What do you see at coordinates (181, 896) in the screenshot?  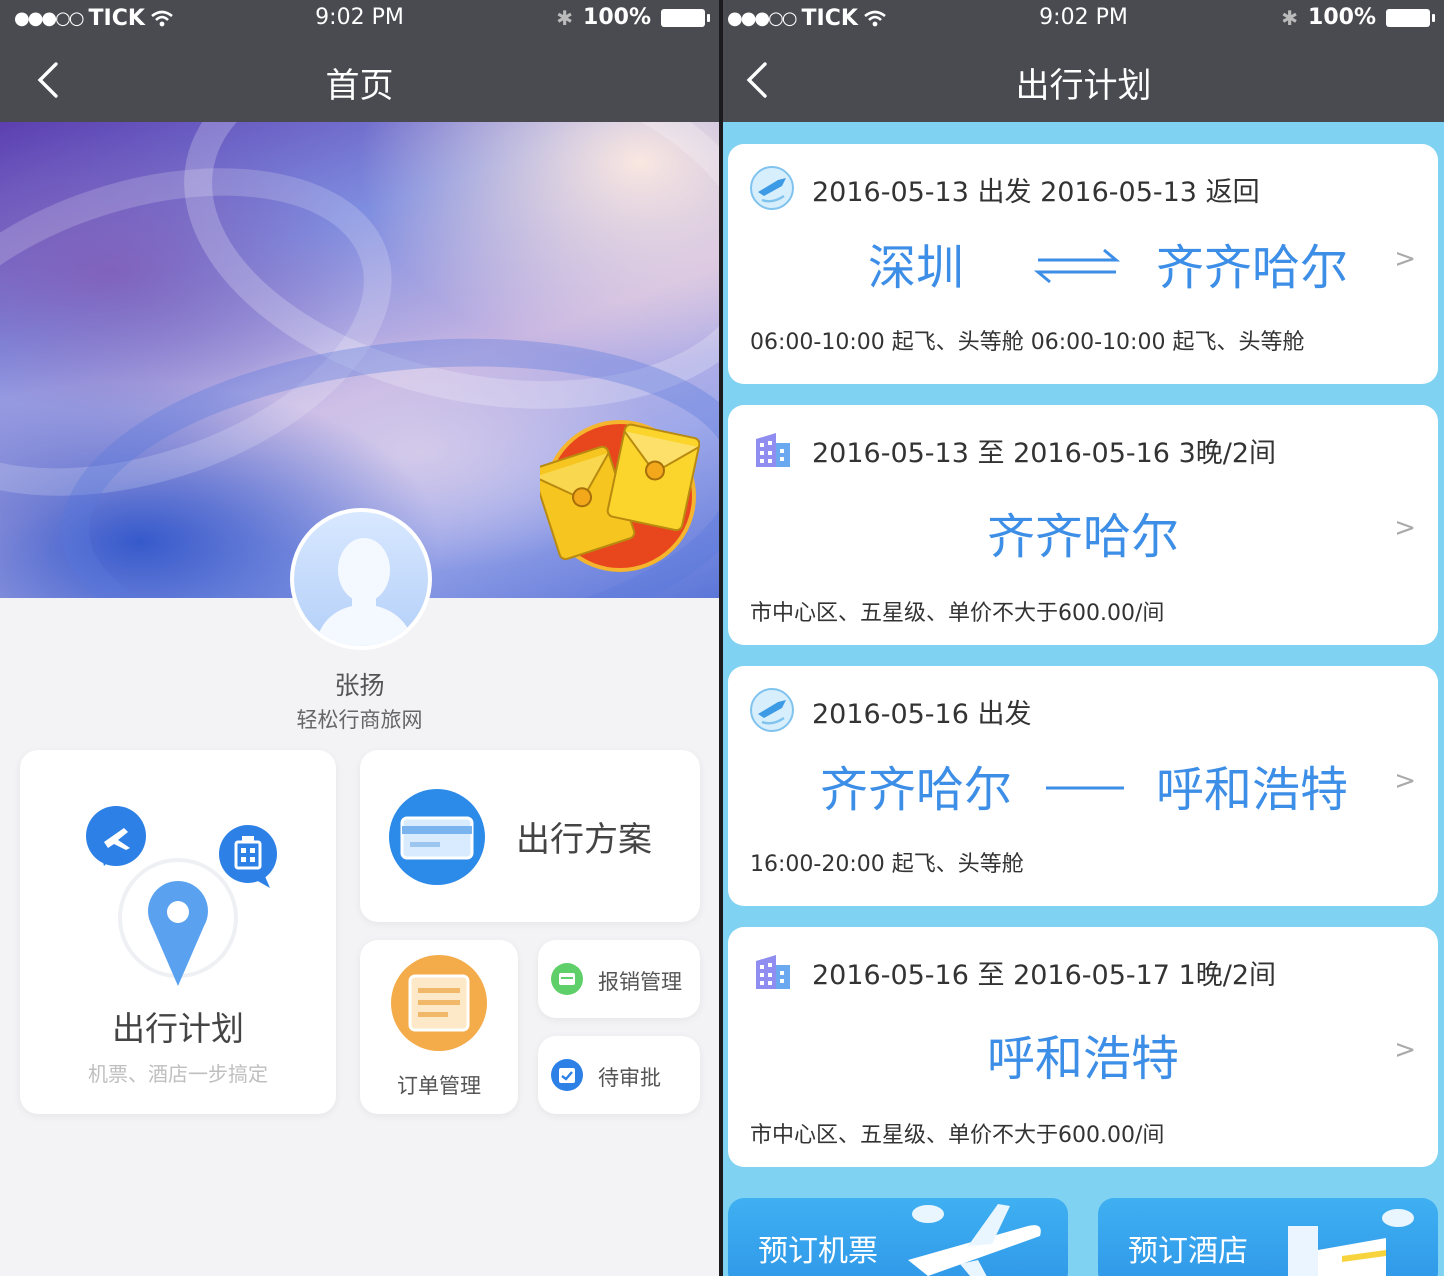 I see `plan-illustration` at bounding box center [181, 896].